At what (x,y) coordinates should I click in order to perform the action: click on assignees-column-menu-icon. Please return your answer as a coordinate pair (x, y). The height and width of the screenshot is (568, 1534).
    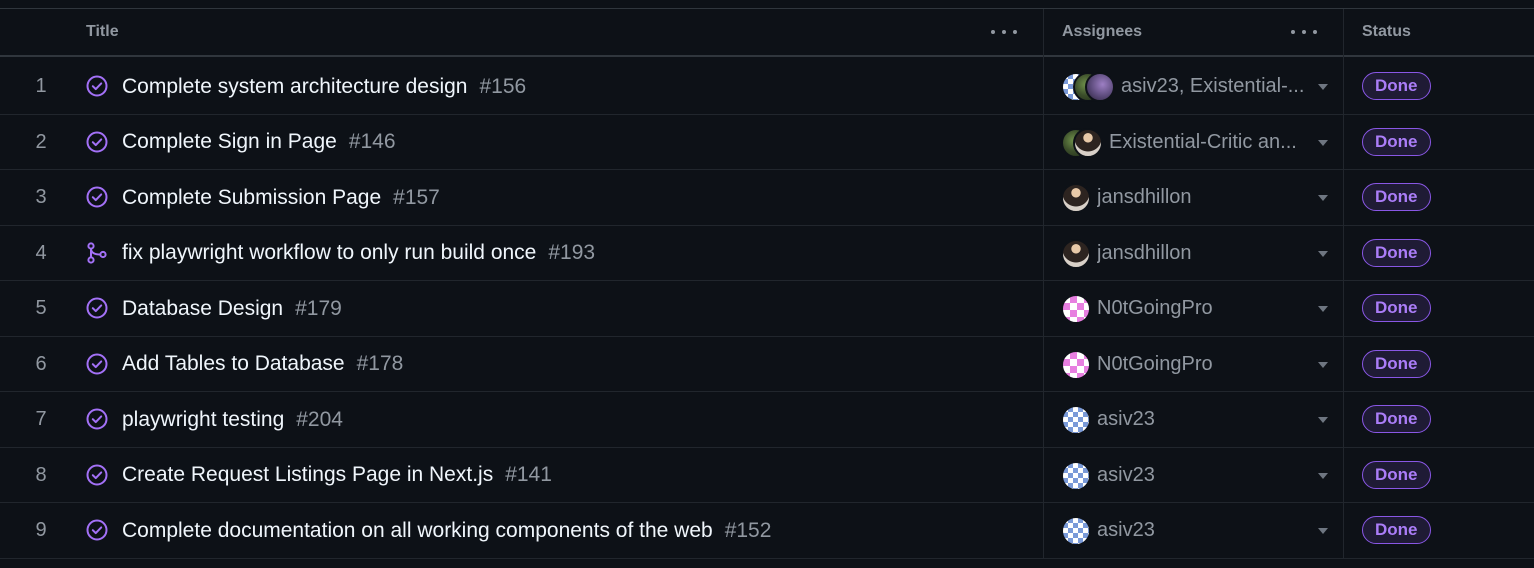
    Looking at the image, I should click on (1304, 32).